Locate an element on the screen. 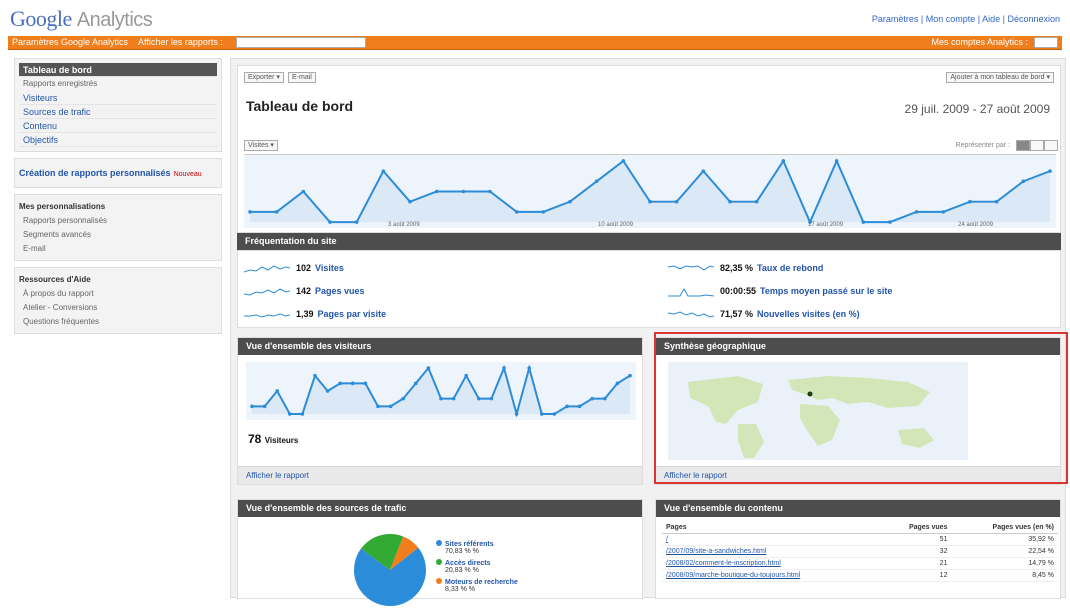  email-button: E-mail is located at coordinates (302, 77).